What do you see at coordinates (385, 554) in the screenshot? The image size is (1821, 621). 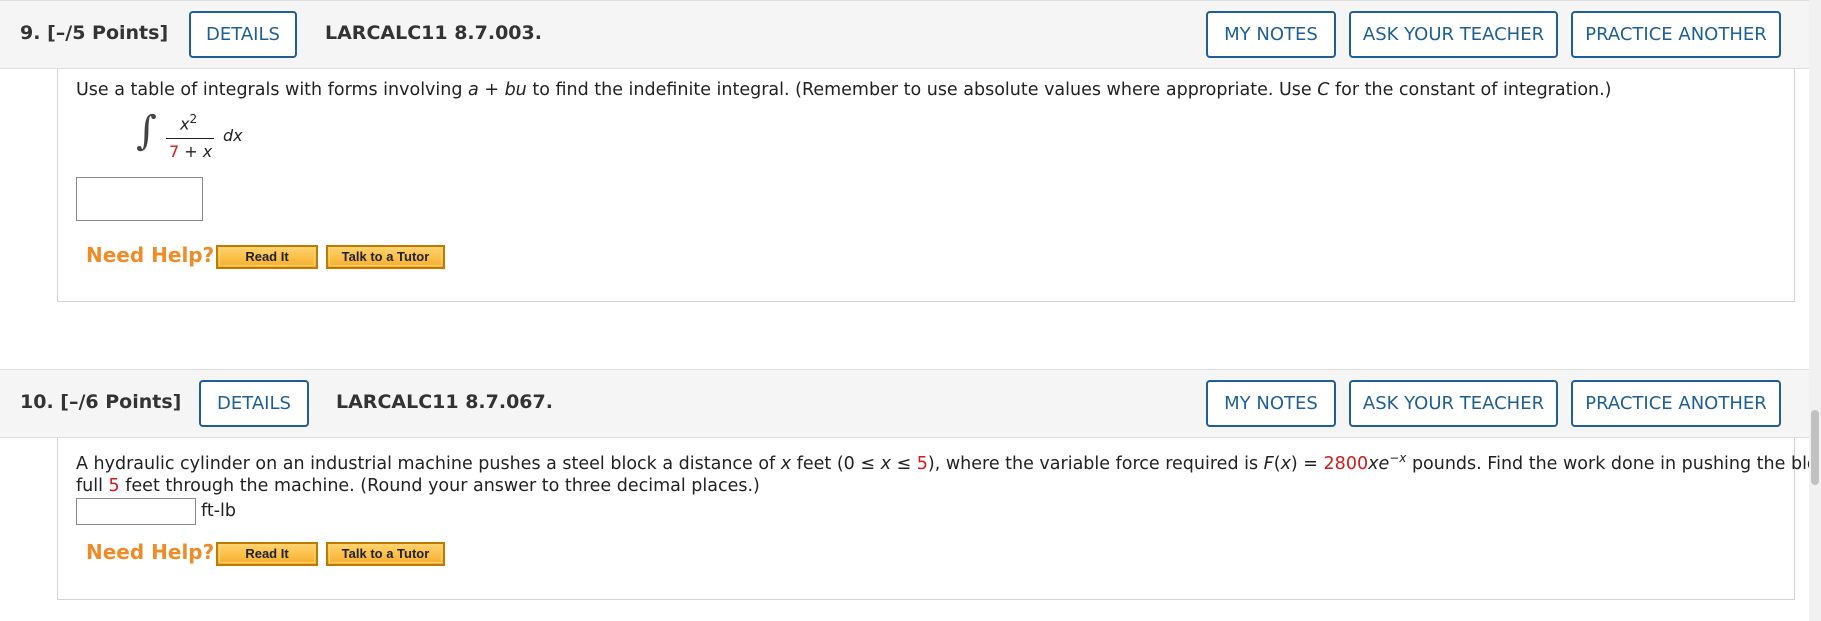 I see `q10-talk-to-tutor-button: Talk to a Tutor` at bounding box center [385, 554].